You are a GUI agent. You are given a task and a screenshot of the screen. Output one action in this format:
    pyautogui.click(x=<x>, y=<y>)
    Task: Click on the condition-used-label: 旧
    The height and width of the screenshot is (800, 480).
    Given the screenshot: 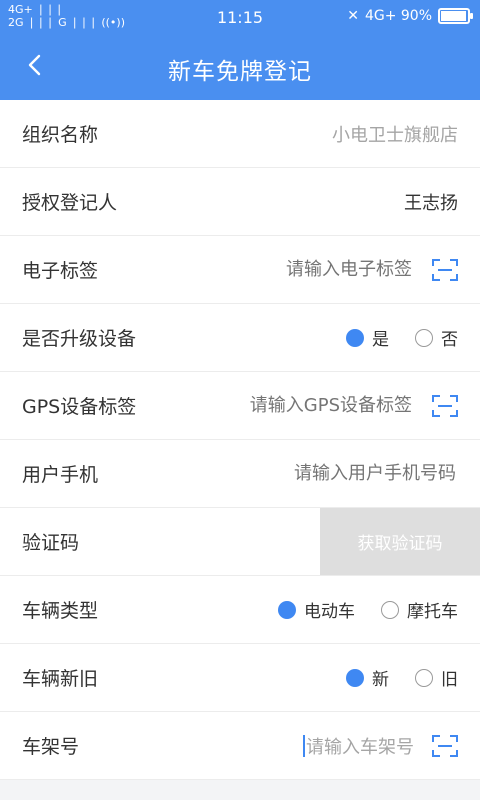 What is the action you would take?
    pyautogui.click(x=449, y=680)
    